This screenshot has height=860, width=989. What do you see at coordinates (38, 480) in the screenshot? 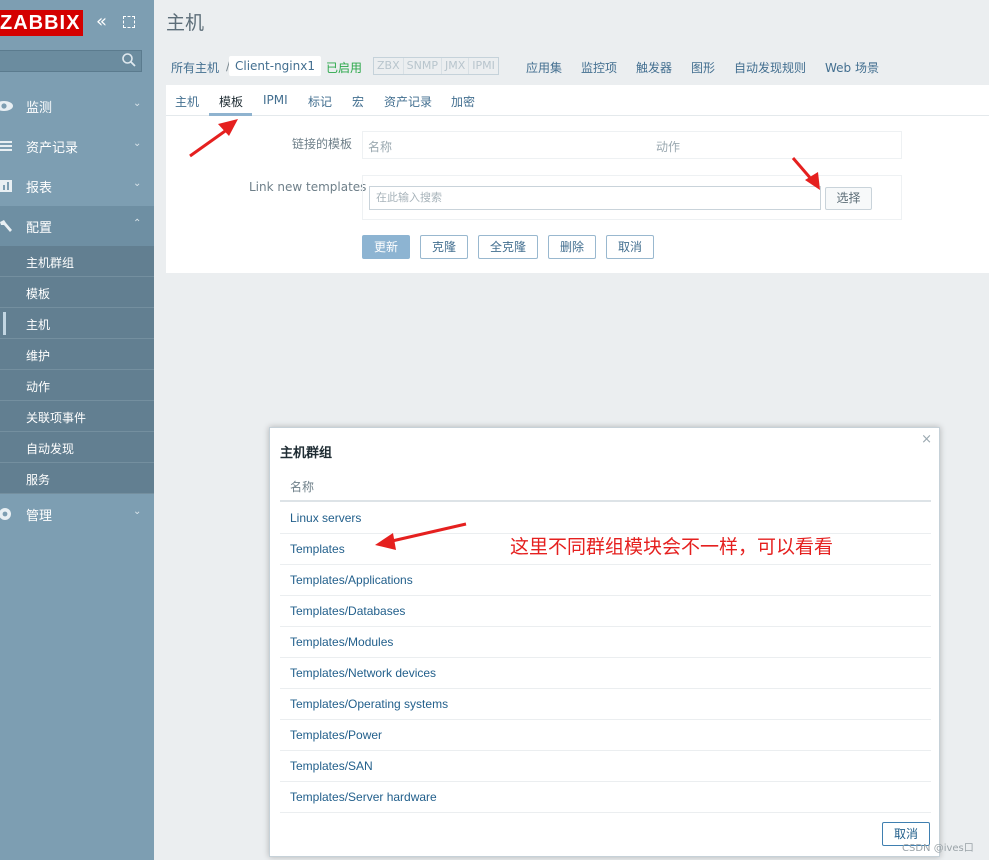
I see `submenu-label: 服务` at bounding box center [38, 480].